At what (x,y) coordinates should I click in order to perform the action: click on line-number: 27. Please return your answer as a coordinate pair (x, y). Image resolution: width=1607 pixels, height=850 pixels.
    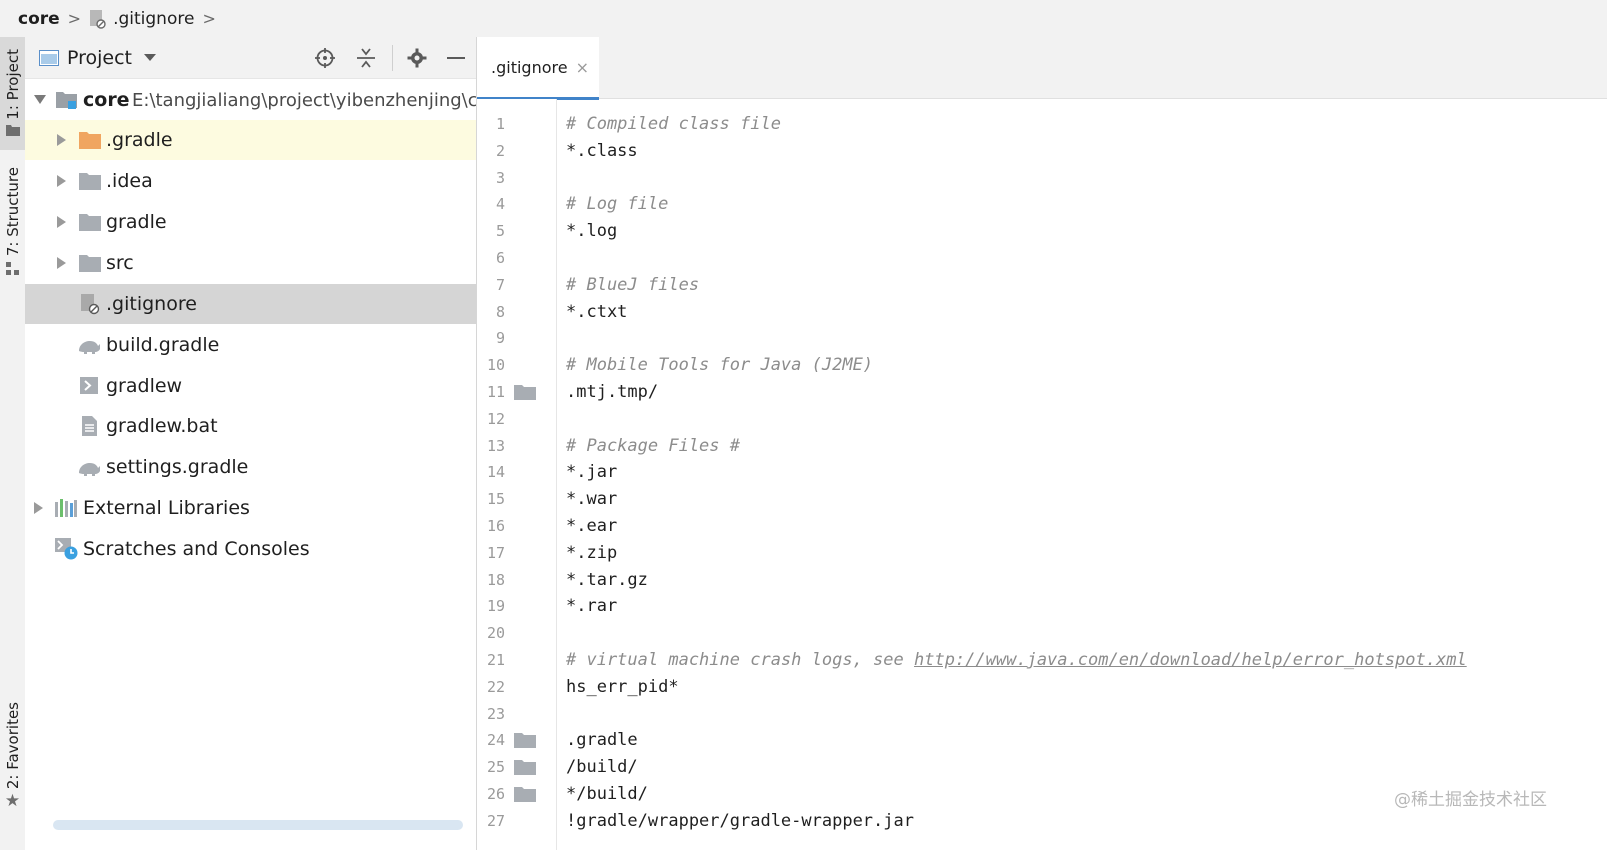
    Looking at the image, I should click on (495, 821).